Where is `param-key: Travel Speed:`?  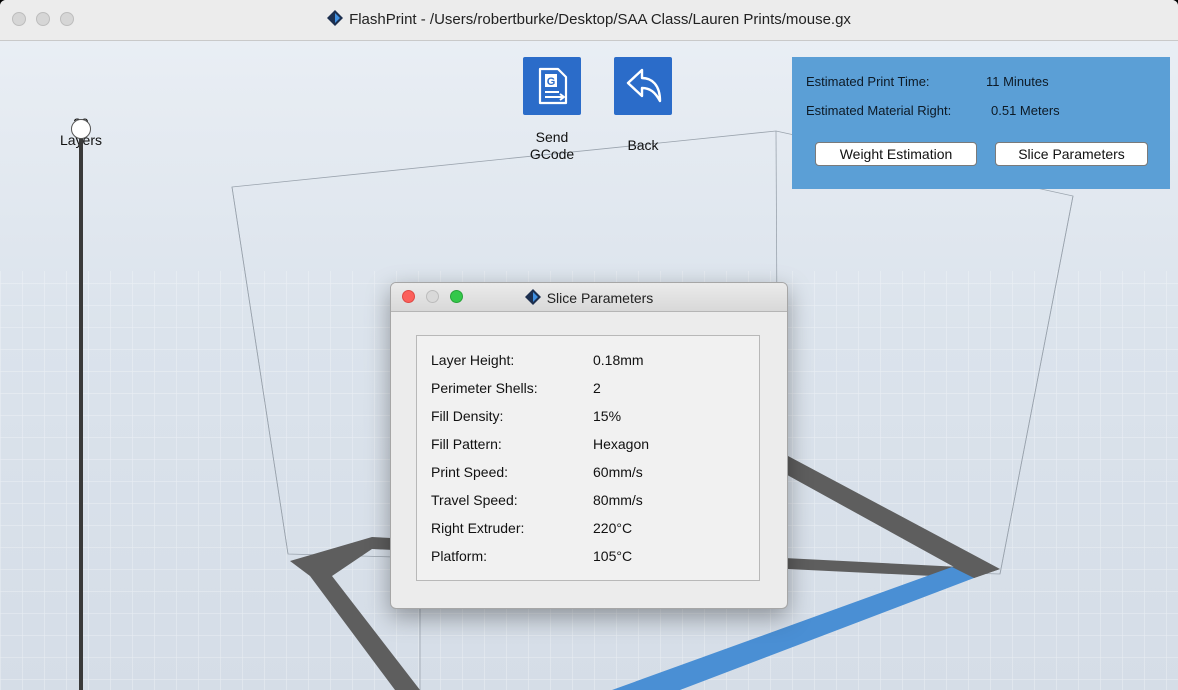
param-key: Travel Speed: is located at coordinates (474, 500).